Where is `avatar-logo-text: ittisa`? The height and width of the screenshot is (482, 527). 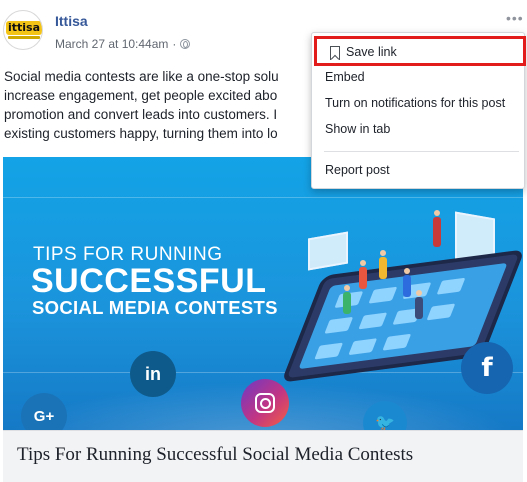 avatar-logo-text: ittisa is located at coordinates (24, 28).